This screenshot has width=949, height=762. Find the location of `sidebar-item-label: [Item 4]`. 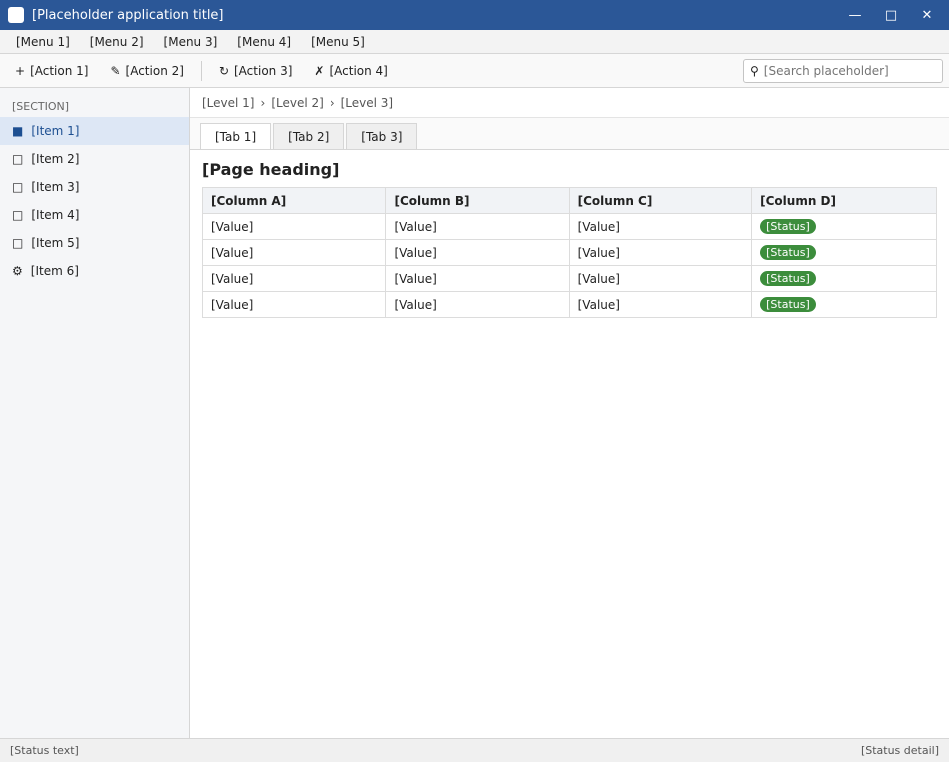

sidebar-item-label: [Item 4] is located at coordinates (55, 215).